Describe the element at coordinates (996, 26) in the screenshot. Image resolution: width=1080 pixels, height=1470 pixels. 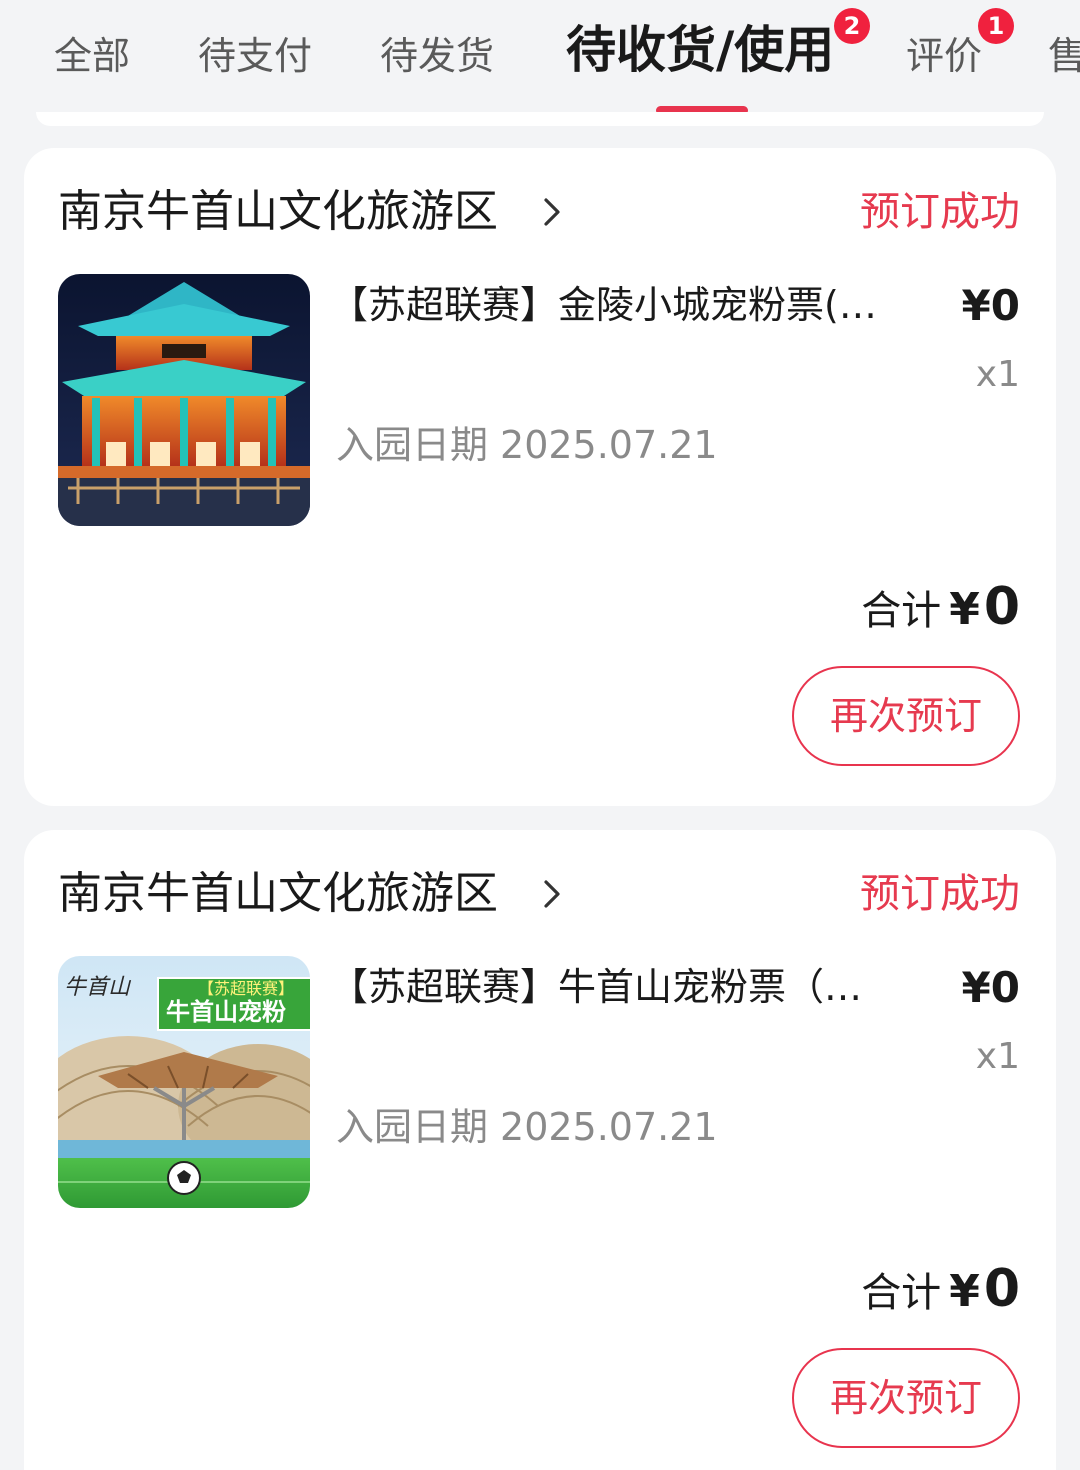
I see `tab-badge-review: 1` at that location.